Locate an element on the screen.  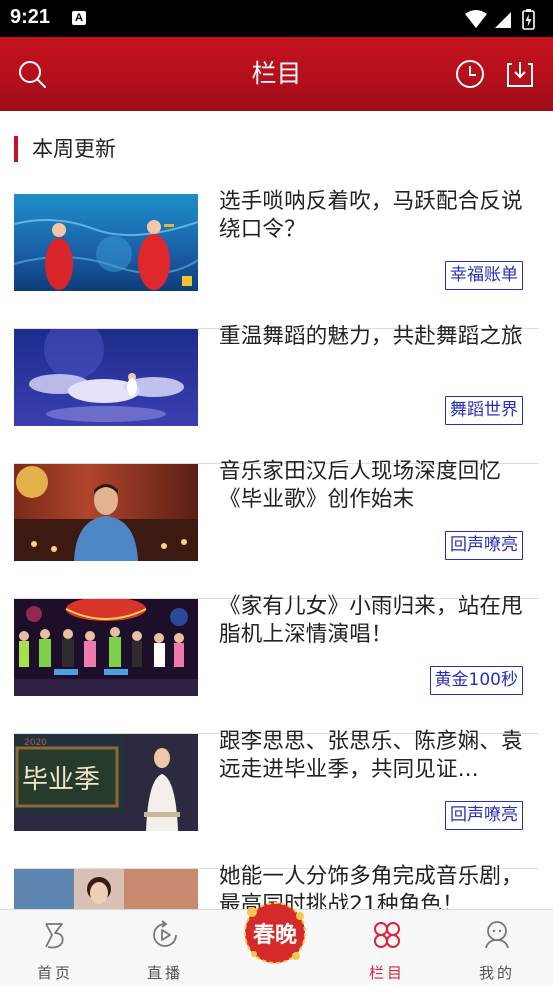
tab-columns: 栏目 is located at coordinates (387, 947).